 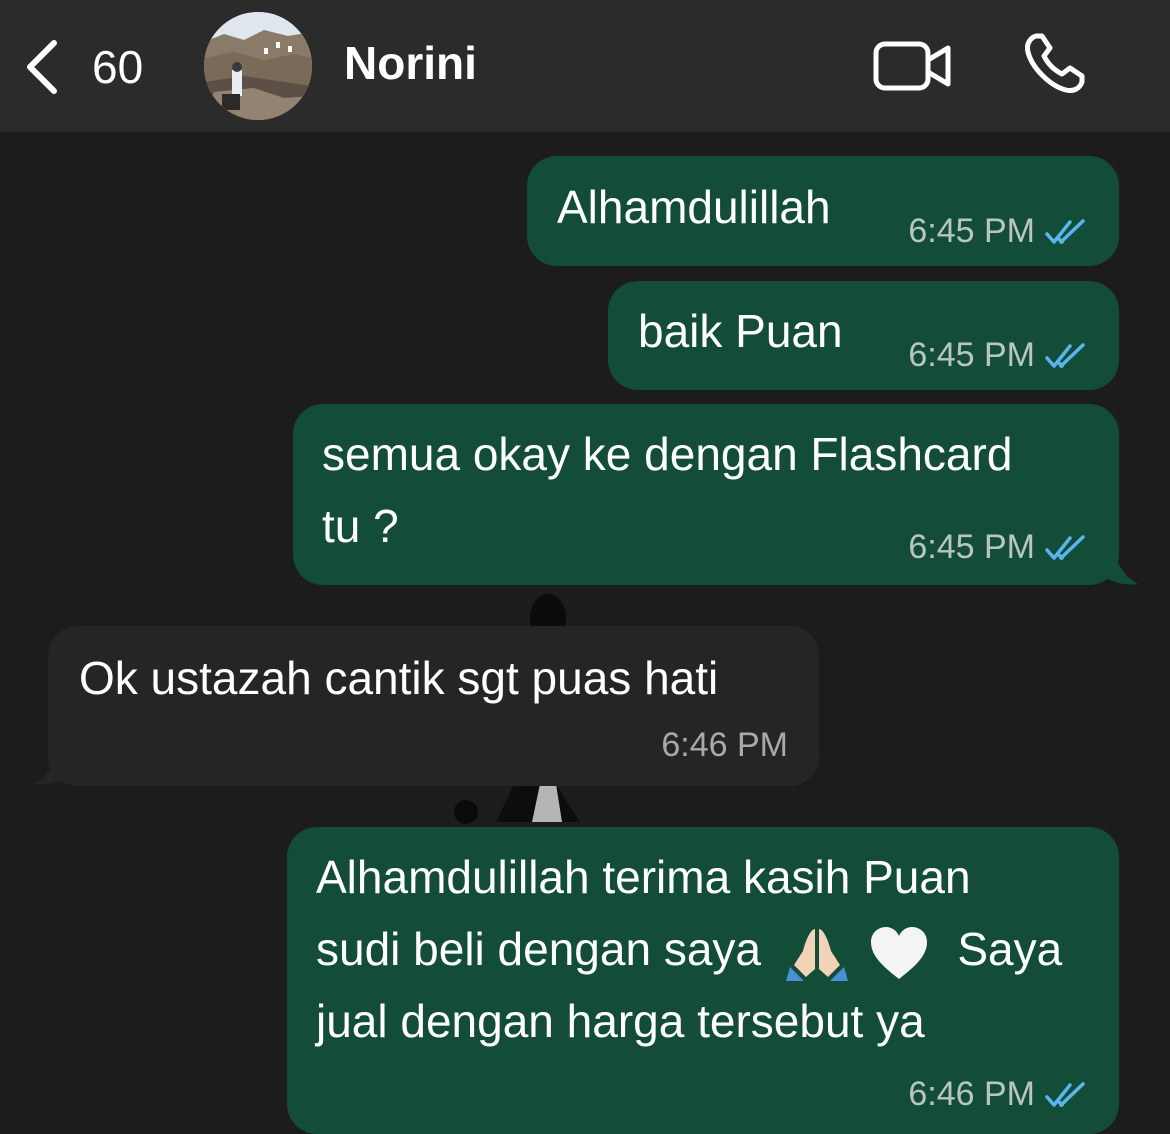 I want to click on message-text-segment: sudi beli dengan saya, so click(x=538, y=949).